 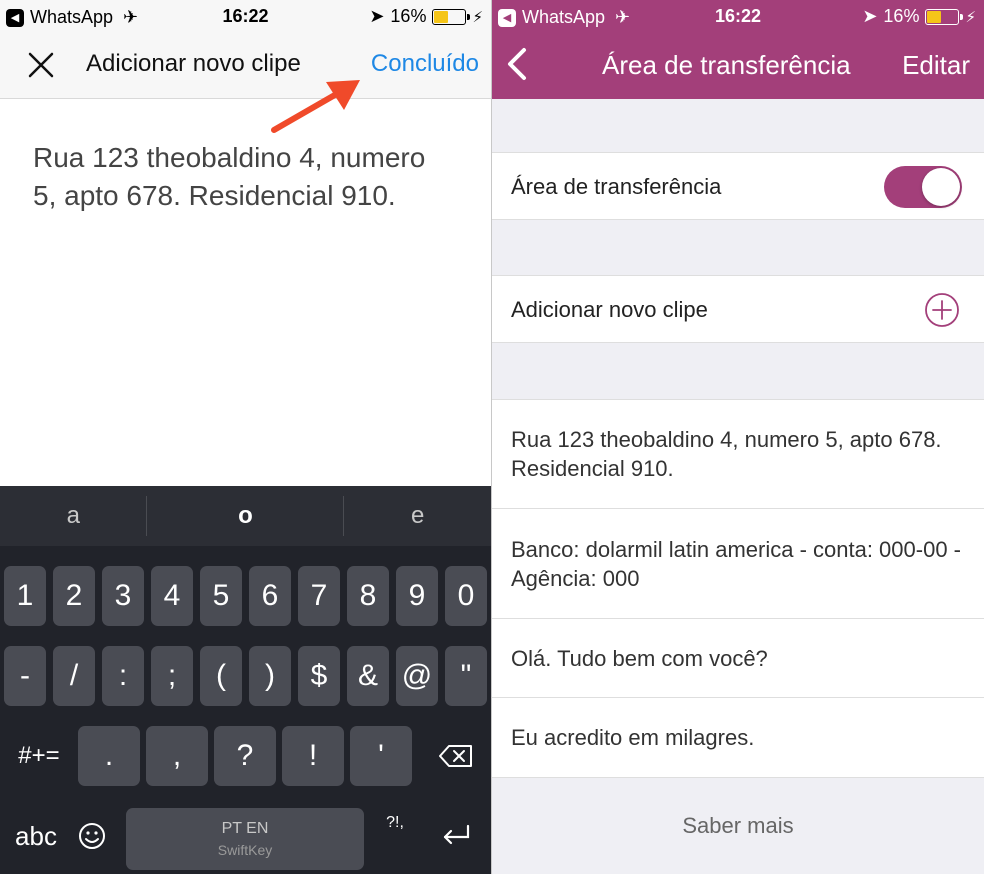 What do you see at coordinates (381, 756) in the screenshot?
I see `key: '` at bounding box center [381, 756].